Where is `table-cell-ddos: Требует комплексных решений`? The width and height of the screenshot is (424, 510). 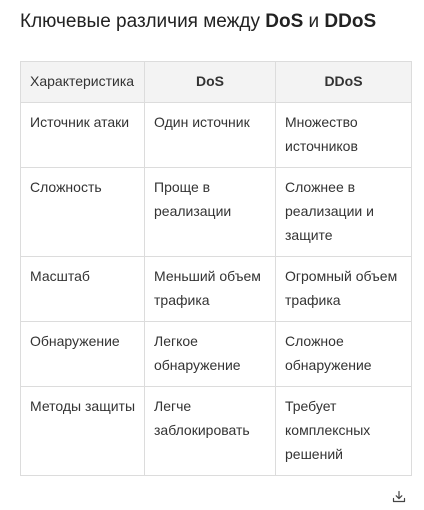
table-cell-ddos: Требует комплексных решений is located at coordinates (343, 431).